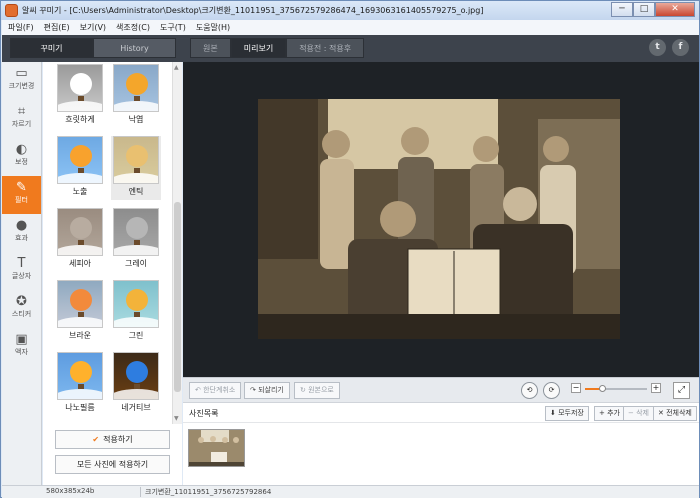  What do you see at coordinates (603, 388) in the screenshot?
I see `zoom-knob` at bounding box center [603, 388].